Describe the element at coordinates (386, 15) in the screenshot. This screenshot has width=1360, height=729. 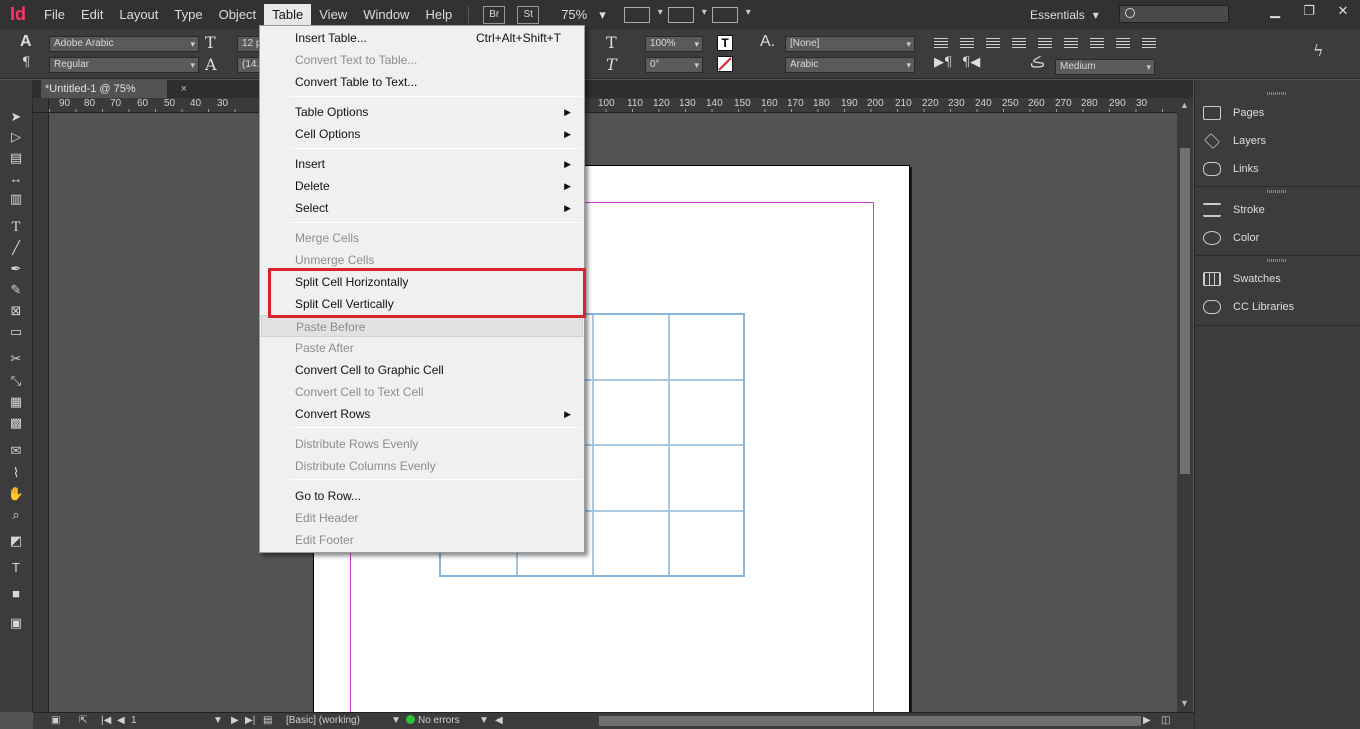
I see `menu-window: Window` at that location.